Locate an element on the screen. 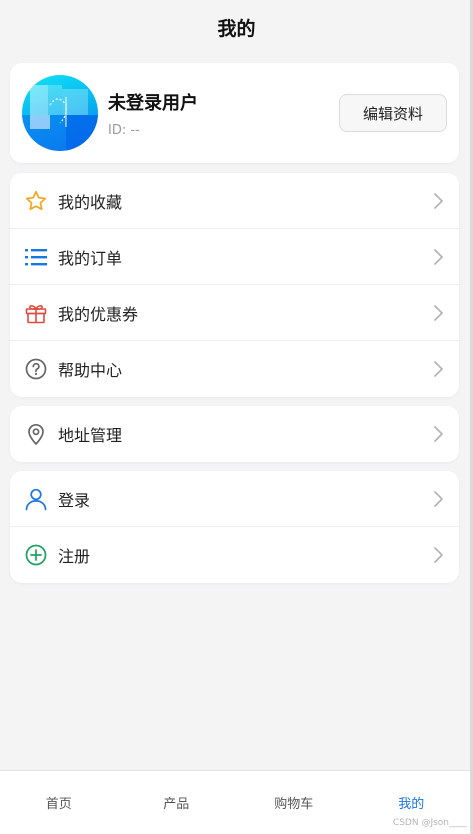  watermark: CSDN @Json____ is located at coordinates (429, 823).